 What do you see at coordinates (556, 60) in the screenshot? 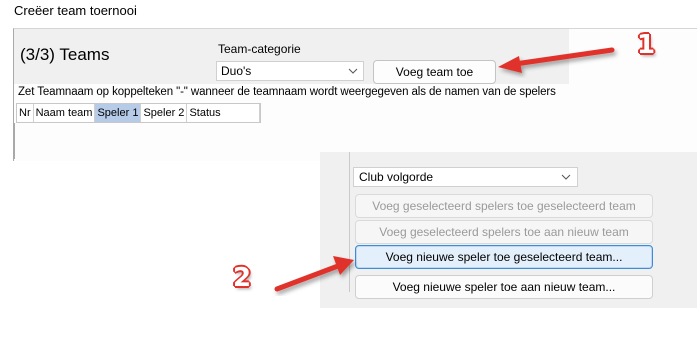
I see `arrow-1-icon` at bounding box center [556, 60].